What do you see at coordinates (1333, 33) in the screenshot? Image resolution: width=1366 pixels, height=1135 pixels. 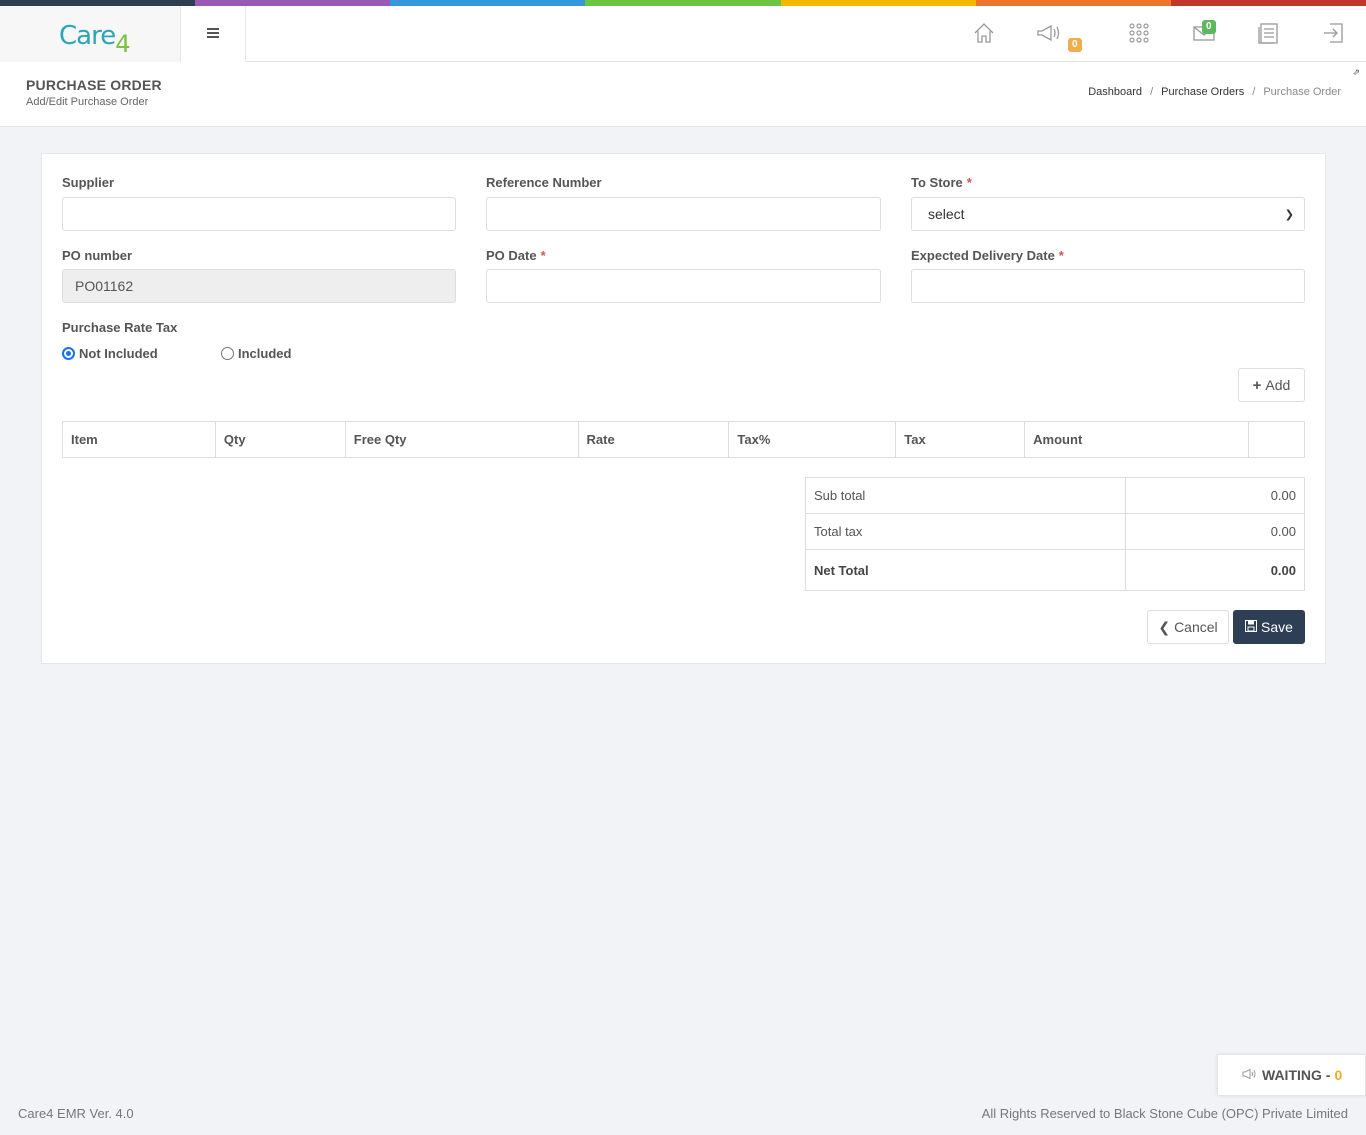 I see `logout-icon` at bounding box center [1333, 33].